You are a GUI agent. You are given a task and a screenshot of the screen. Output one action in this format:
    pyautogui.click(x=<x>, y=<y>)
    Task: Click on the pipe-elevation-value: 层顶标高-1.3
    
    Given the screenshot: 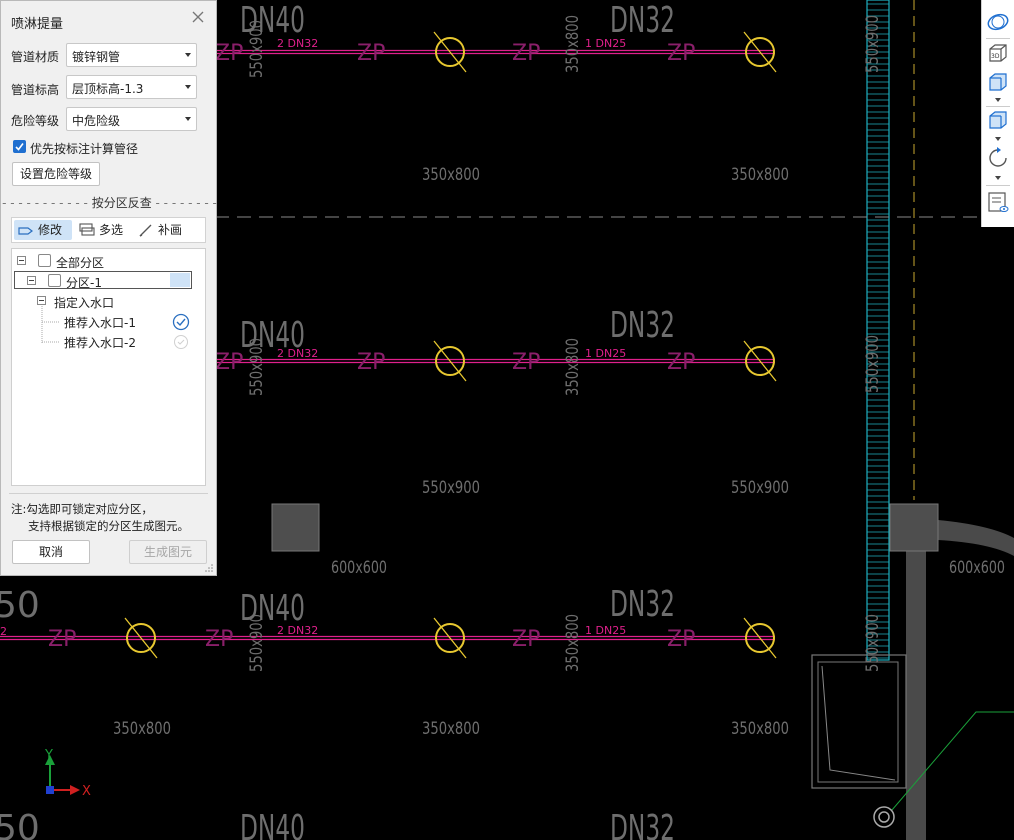 What is the action you would take?
    pyautogui.click(x=108, y=89)
    